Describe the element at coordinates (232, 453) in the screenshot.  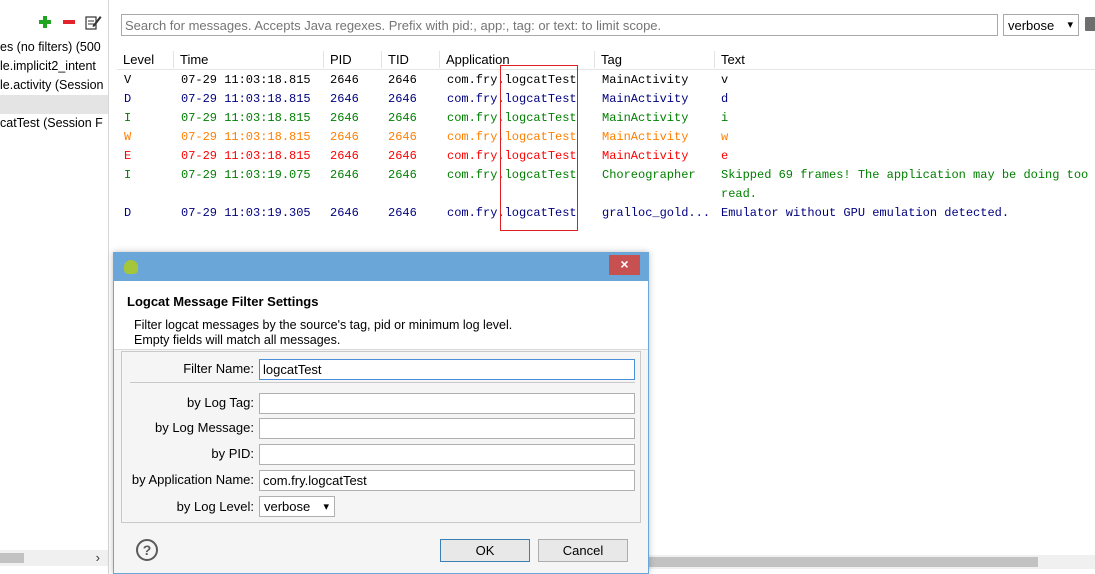
I see `pid-label: by PID:` at that location.